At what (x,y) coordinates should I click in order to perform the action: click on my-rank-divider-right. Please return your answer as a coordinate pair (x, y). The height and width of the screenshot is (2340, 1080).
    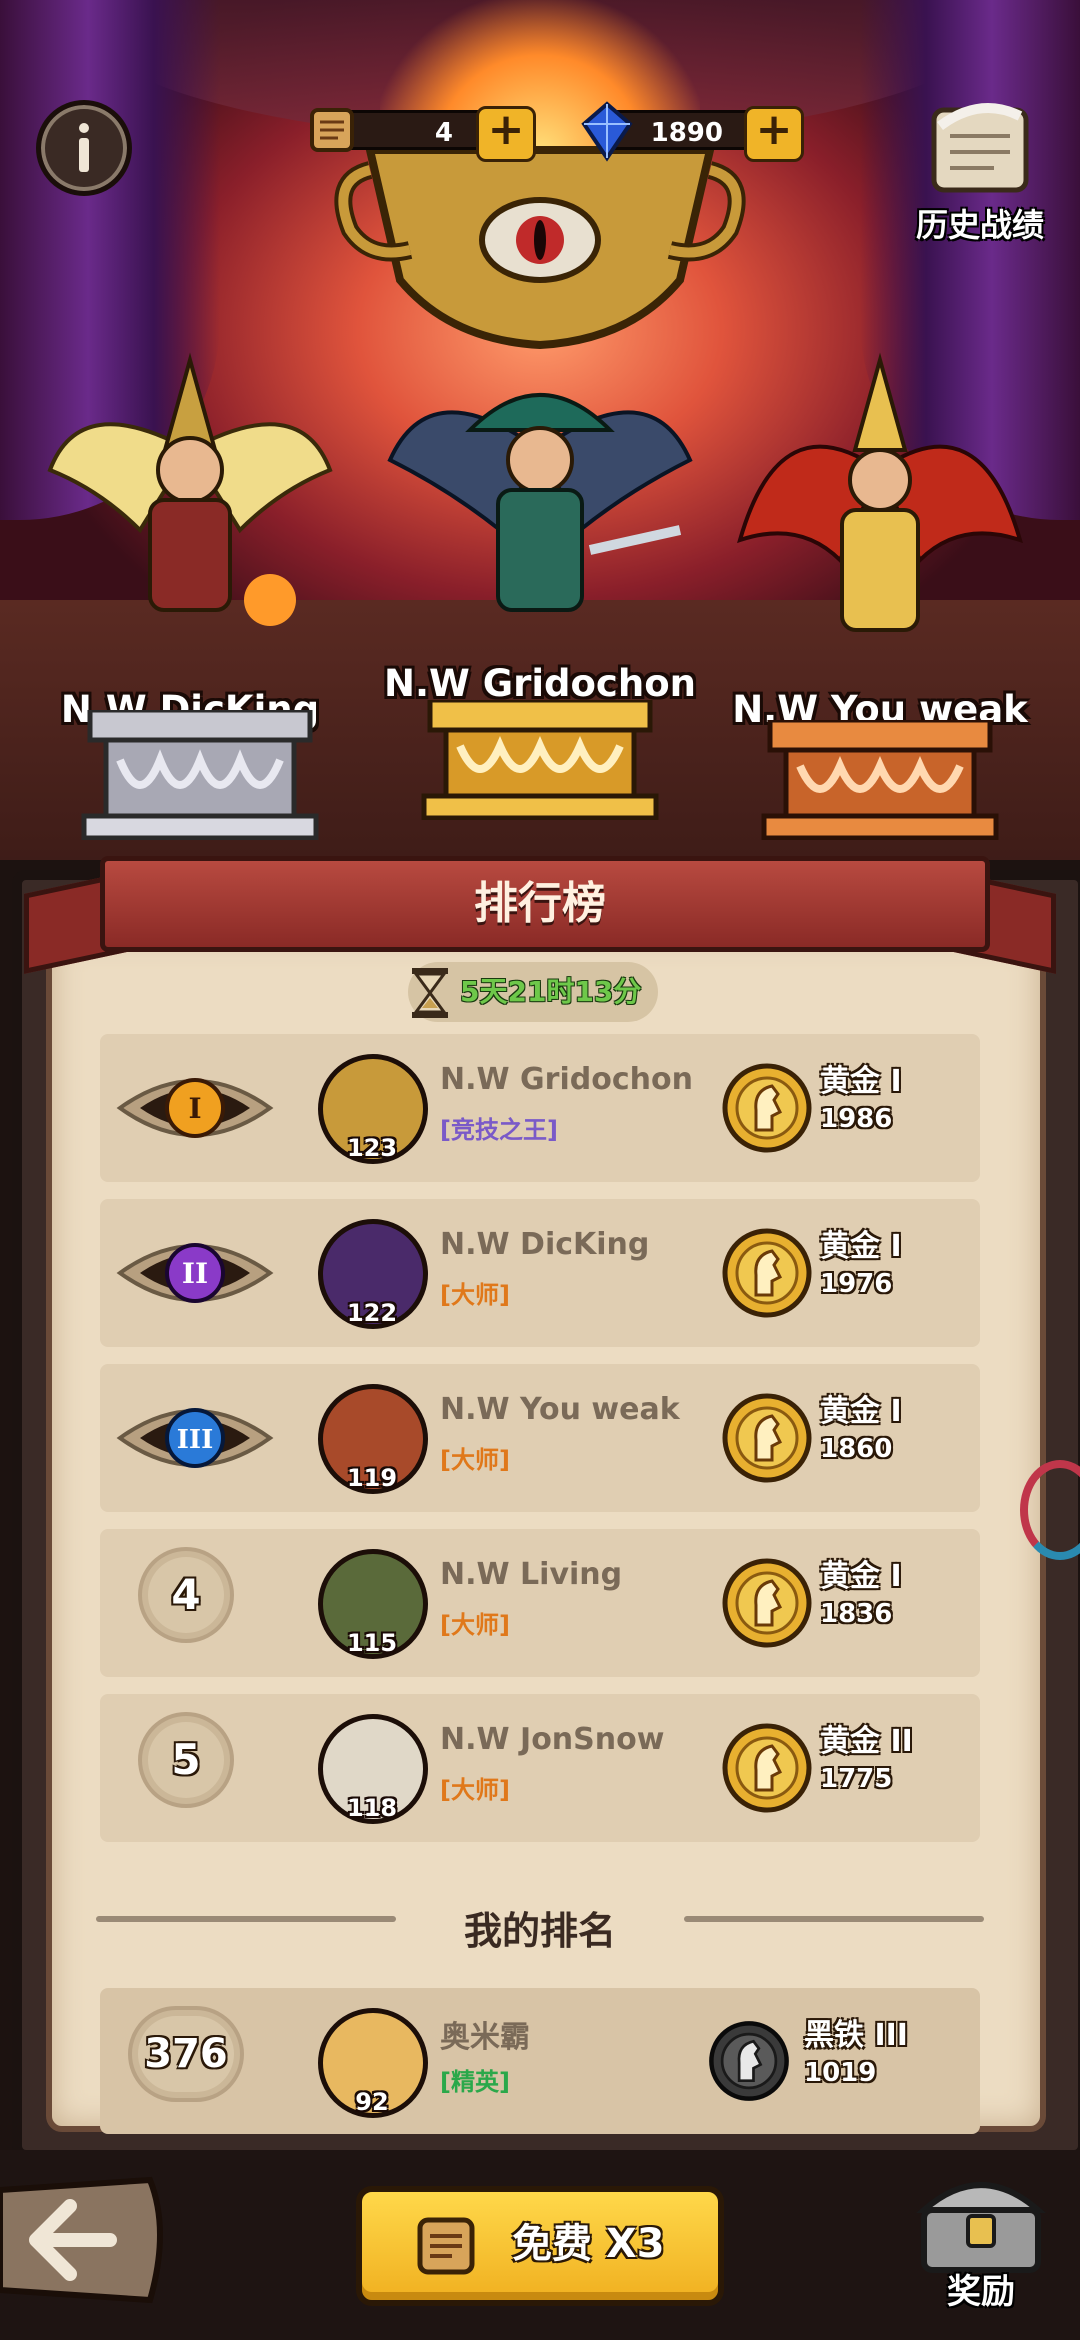
    Looking at the image, I should click on (834, 1919).